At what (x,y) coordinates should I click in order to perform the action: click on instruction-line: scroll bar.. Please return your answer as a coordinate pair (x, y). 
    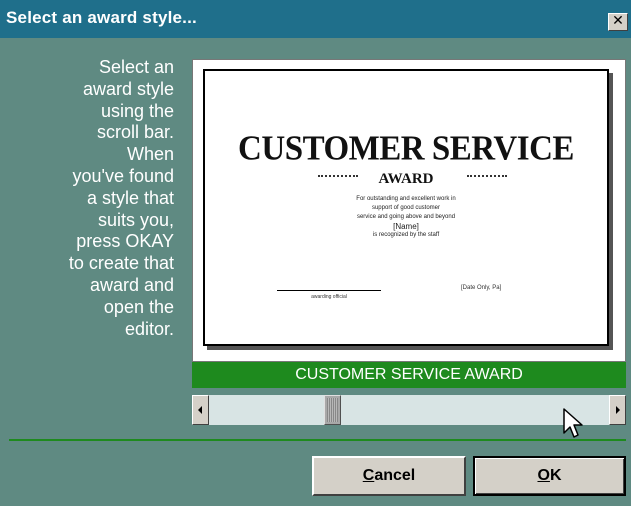
    Looking at the image, I should click on (135, 132).